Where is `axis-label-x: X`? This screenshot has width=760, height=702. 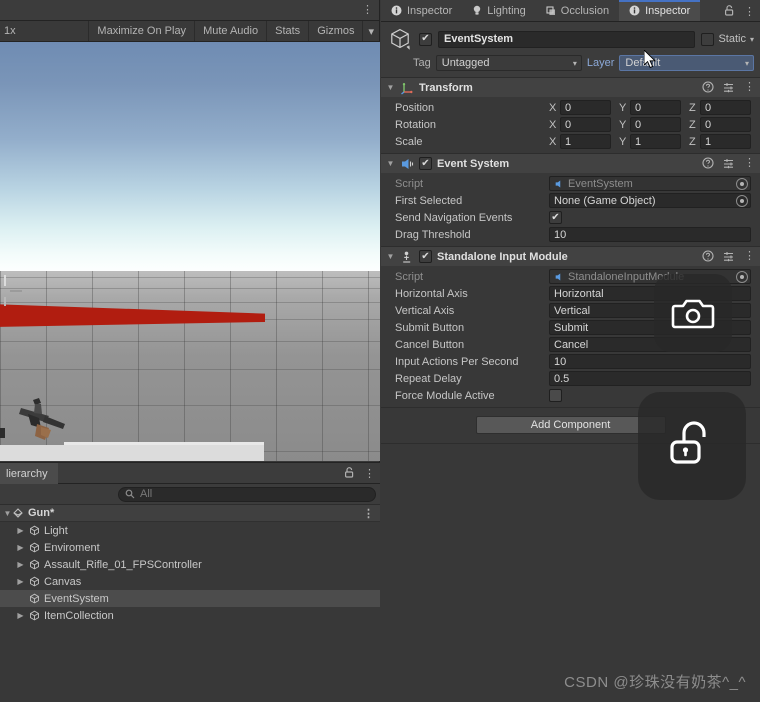 axis-label-x: X is located at coordinates (553, 124).